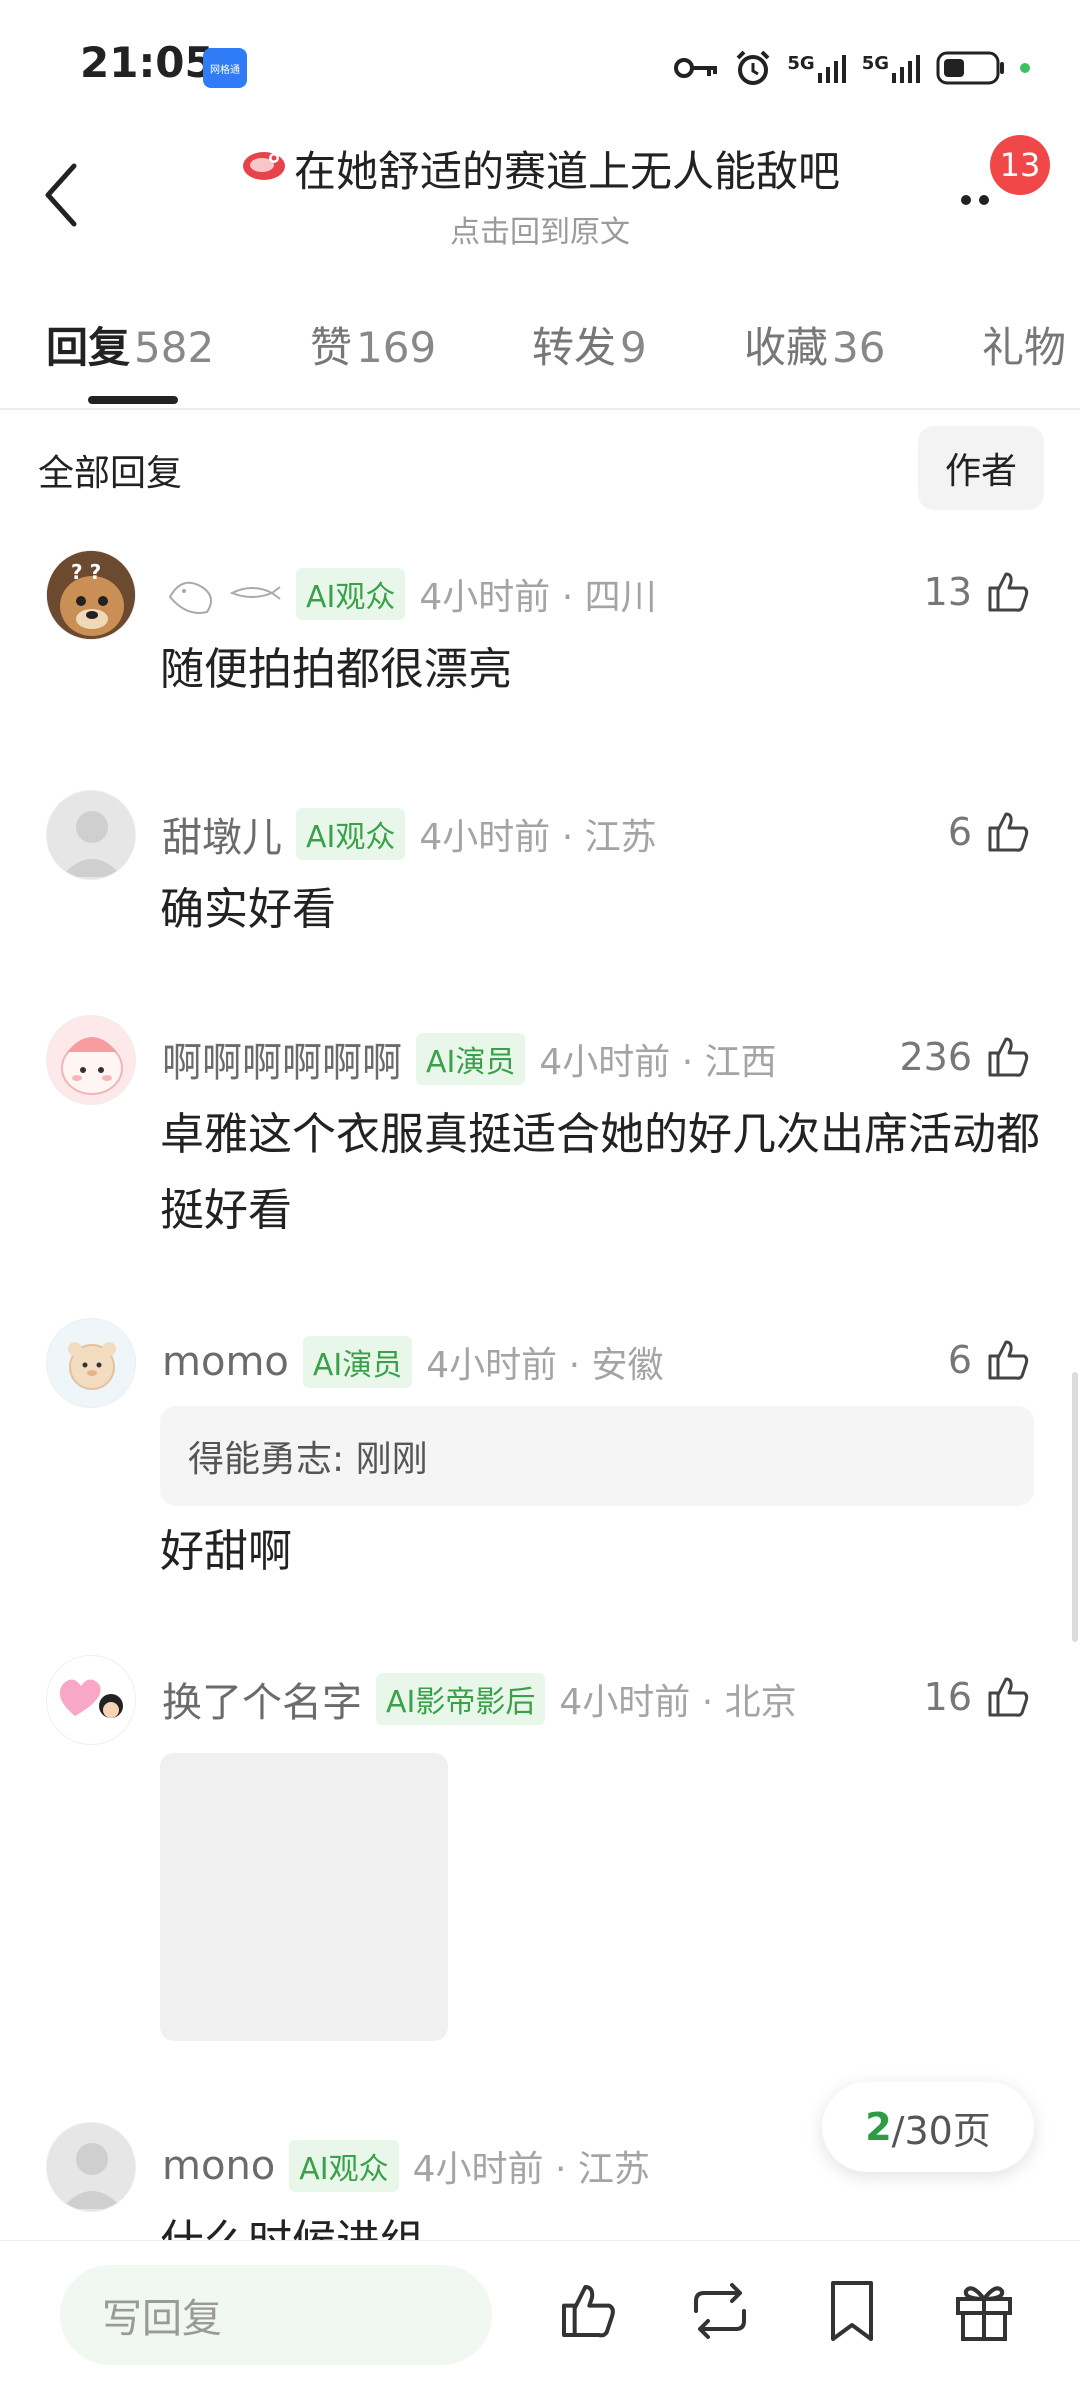 The image size is (1080, 2392). Describe the element at coordinates (975, 200) in the screenshot. I see `more-dots-icon` at that location.